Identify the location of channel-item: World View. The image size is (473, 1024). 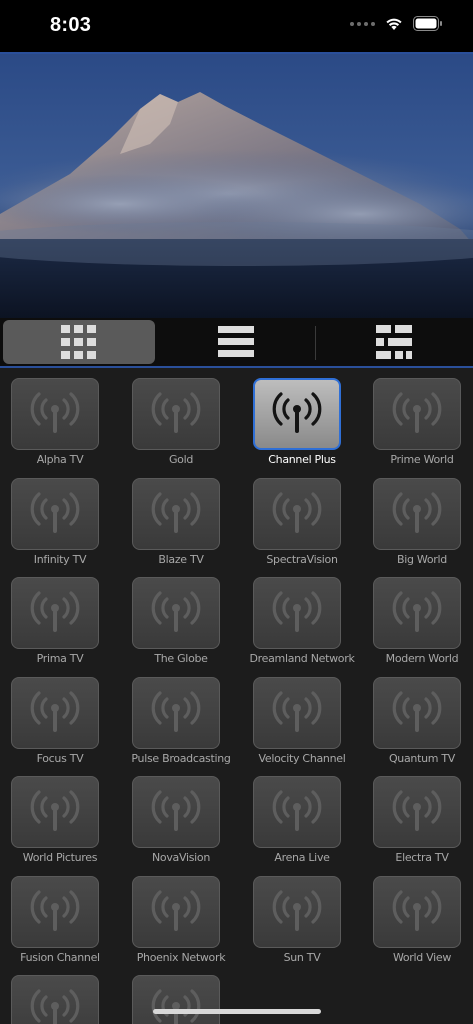
(417, 916).